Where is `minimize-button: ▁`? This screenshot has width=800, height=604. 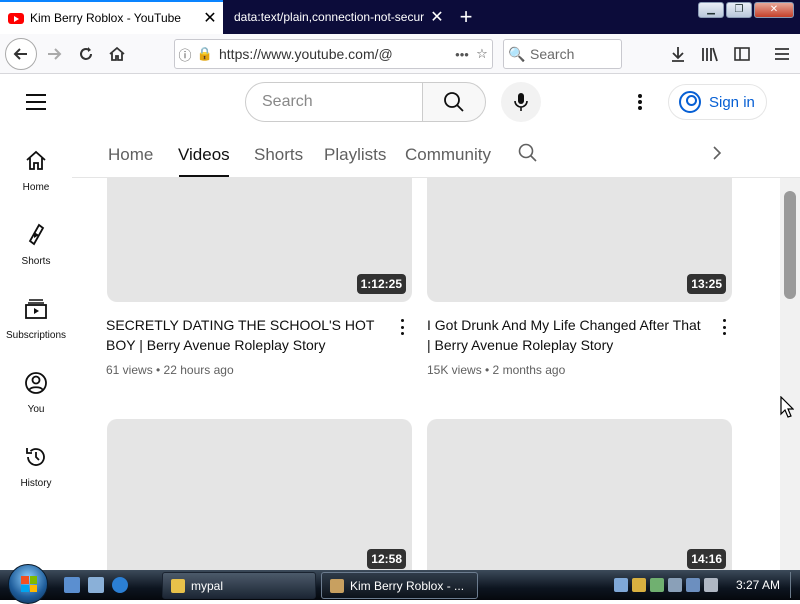 minimize-button: ▁ is located at coordinates (711, 10).